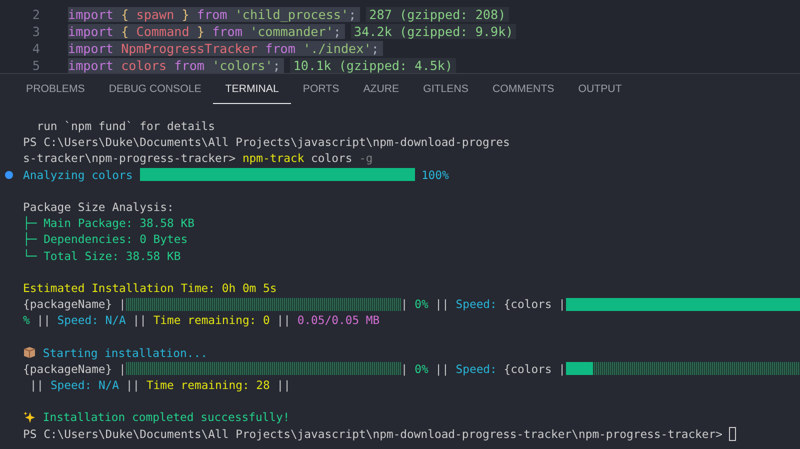 Image resolution: width=800 pixels, height=449 pixels. What do you see at coordinates (266, 142) in the screenshot?
I see `terminal-text: PS C:\Users\Duke\Documents\All Projects\javascript\npm-download-progres` at bounding box center [266, 142].